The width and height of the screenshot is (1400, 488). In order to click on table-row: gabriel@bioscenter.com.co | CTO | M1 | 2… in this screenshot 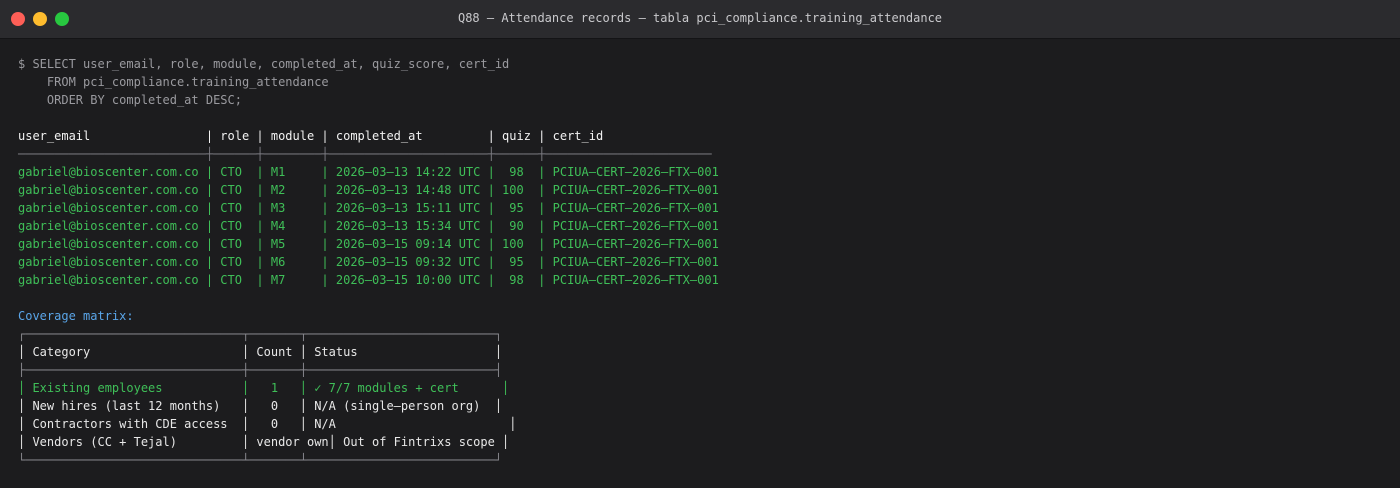, I will do `click(368, 172)`.